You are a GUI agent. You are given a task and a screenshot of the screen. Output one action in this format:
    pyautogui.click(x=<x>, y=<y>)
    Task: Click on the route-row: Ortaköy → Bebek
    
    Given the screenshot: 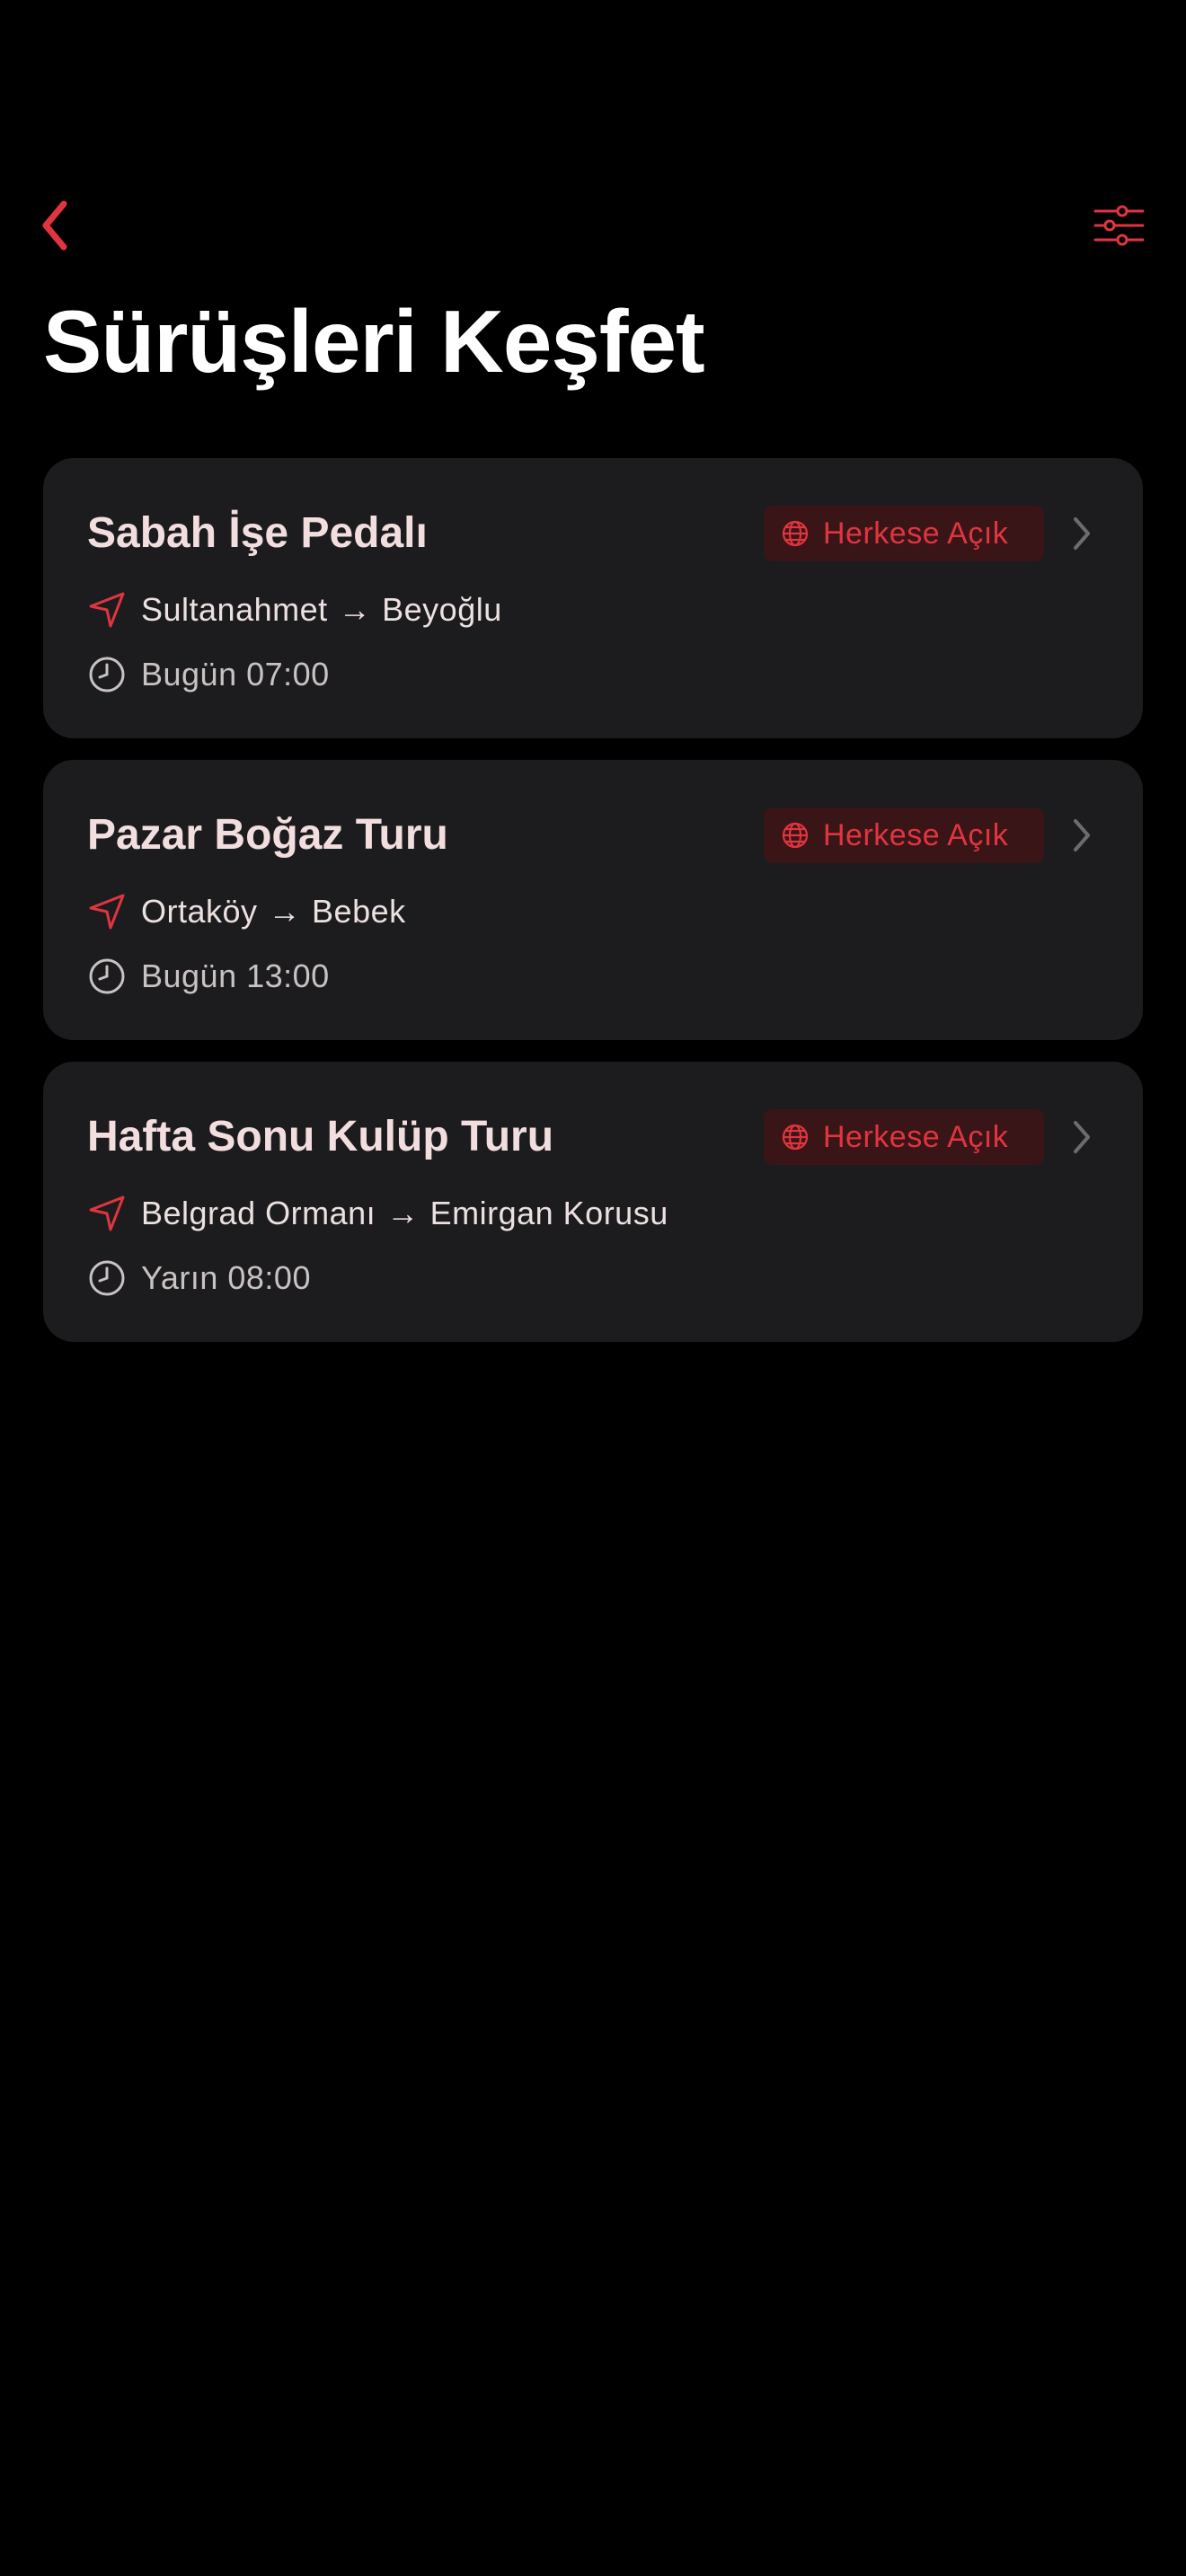 What is the action you would take?
    pyautogui.click(x=246, y=911)
    